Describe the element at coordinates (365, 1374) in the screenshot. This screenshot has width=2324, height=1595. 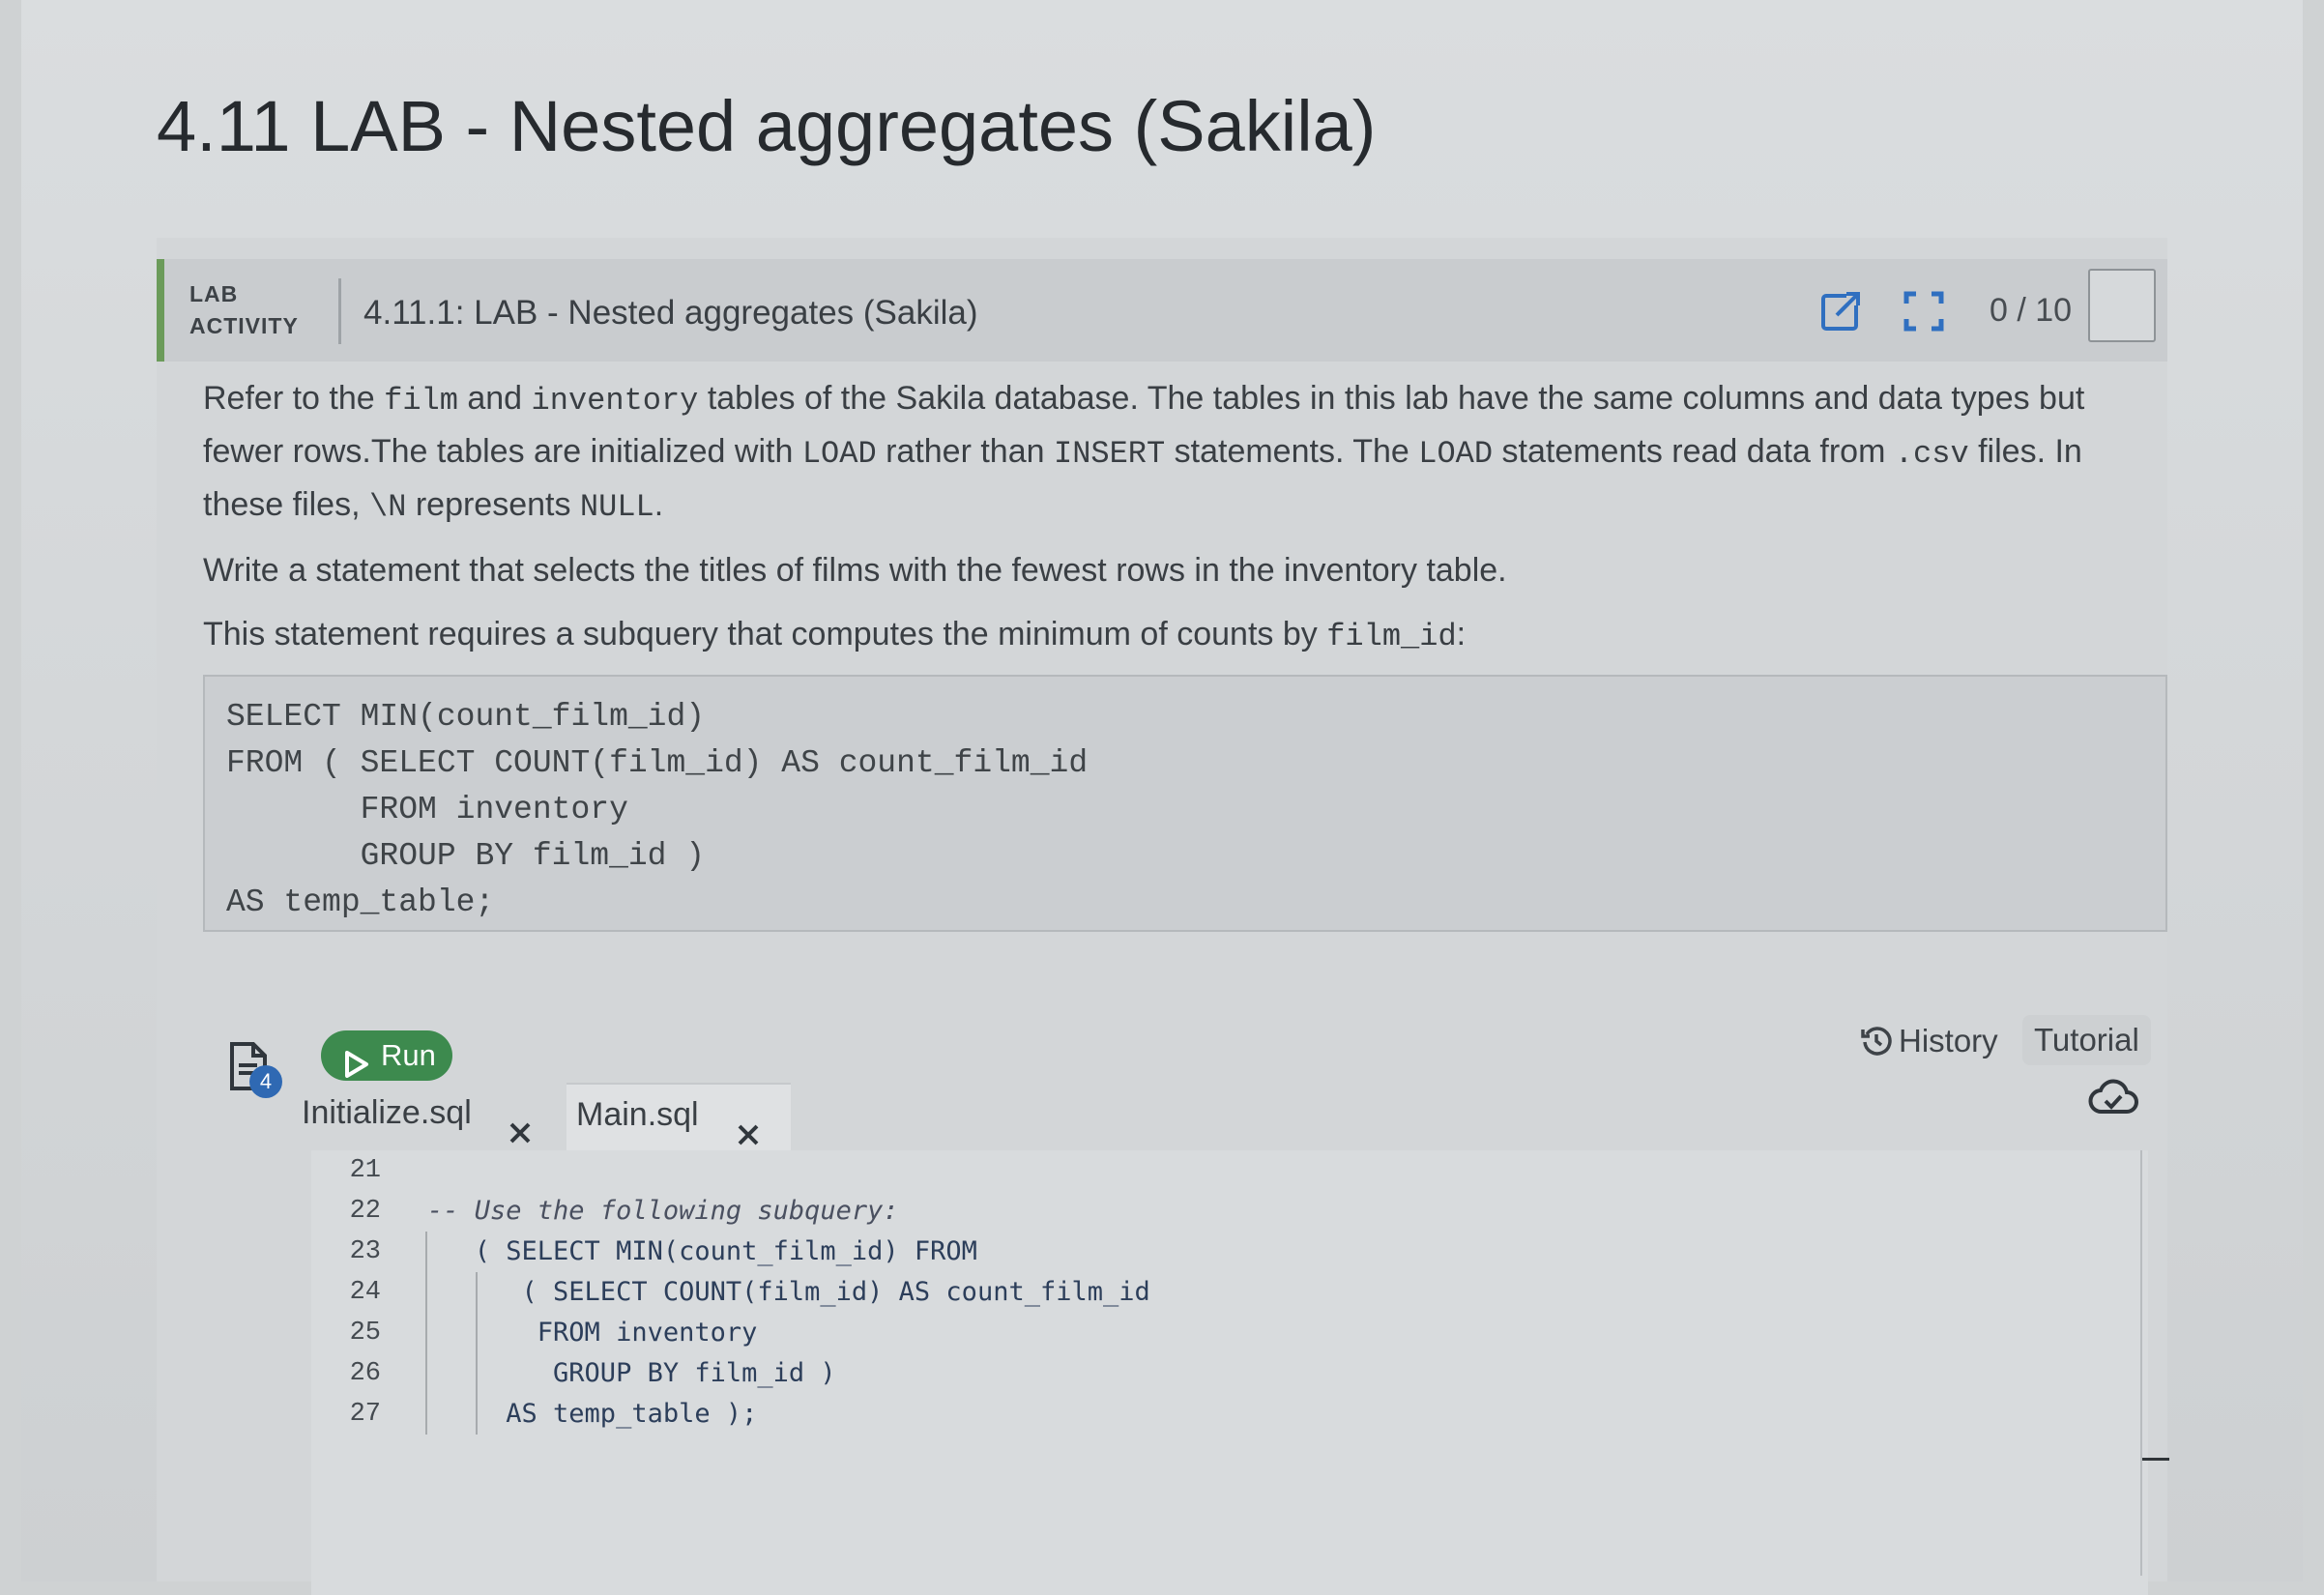
I see `line-number: 26` at that location.